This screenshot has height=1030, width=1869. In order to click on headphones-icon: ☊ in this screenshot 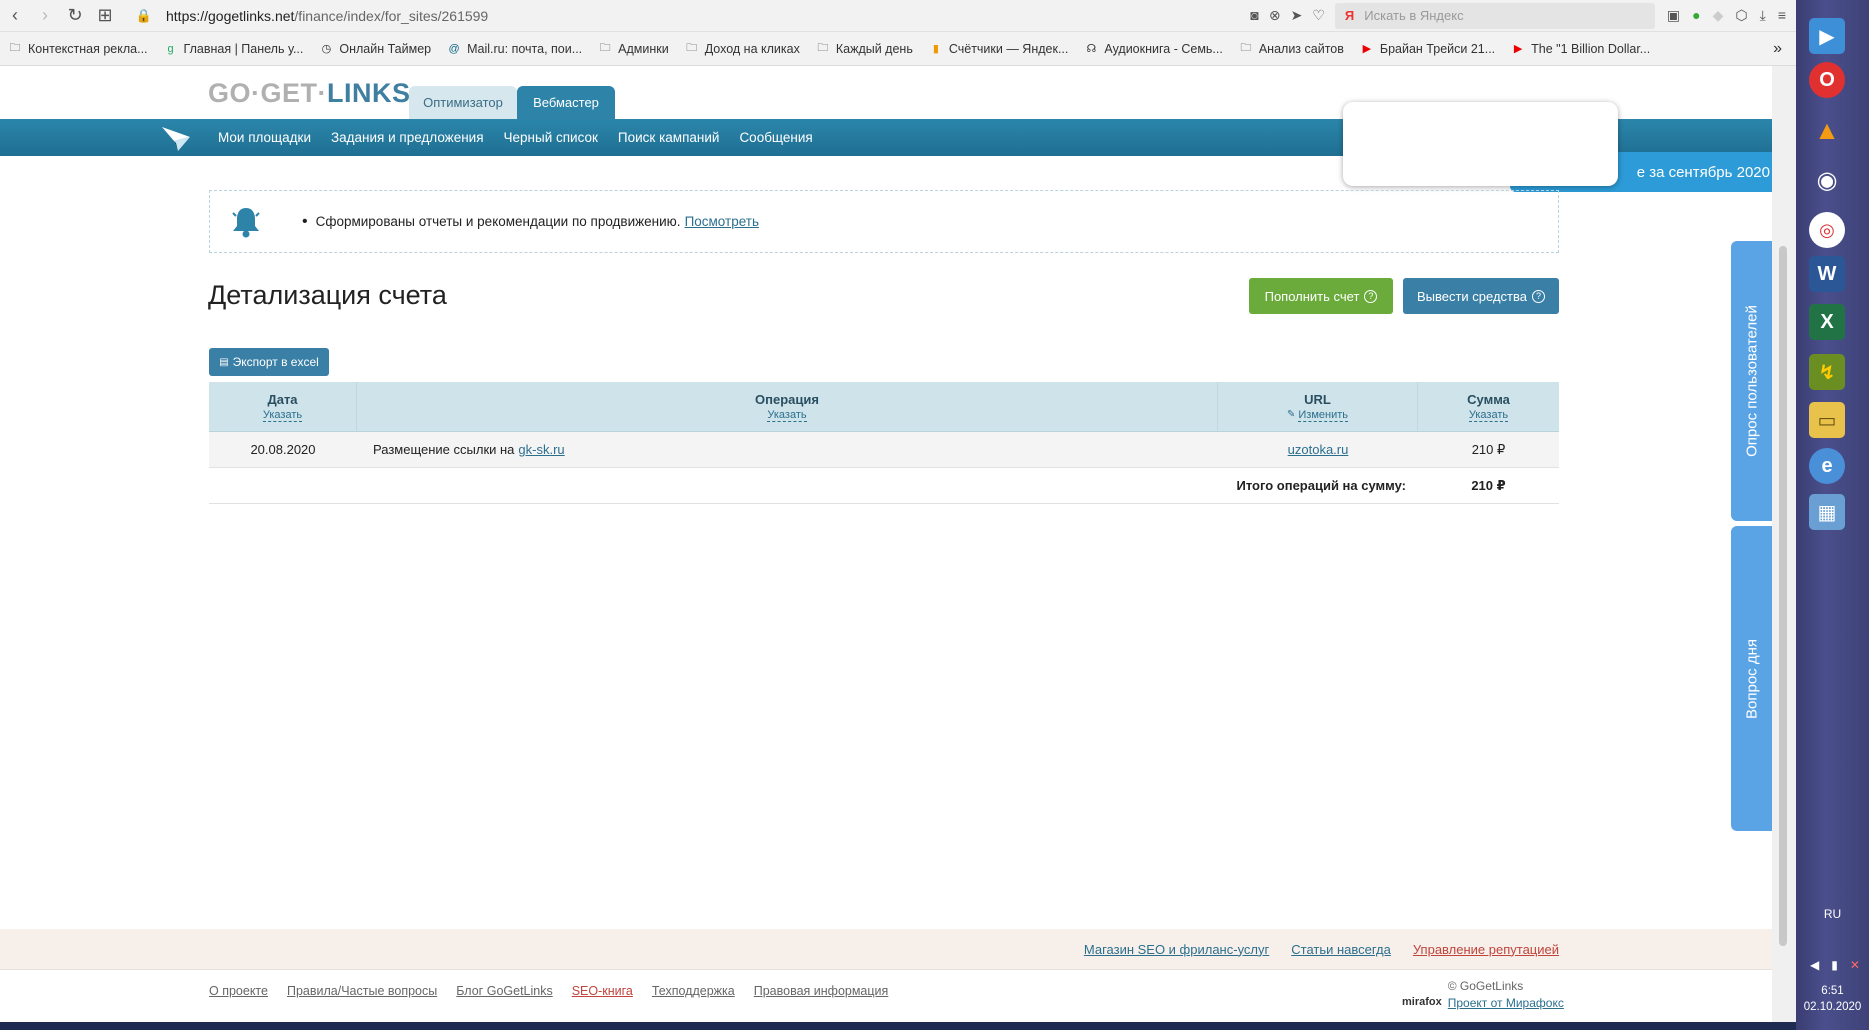, I will do `click(1091, 49)`.